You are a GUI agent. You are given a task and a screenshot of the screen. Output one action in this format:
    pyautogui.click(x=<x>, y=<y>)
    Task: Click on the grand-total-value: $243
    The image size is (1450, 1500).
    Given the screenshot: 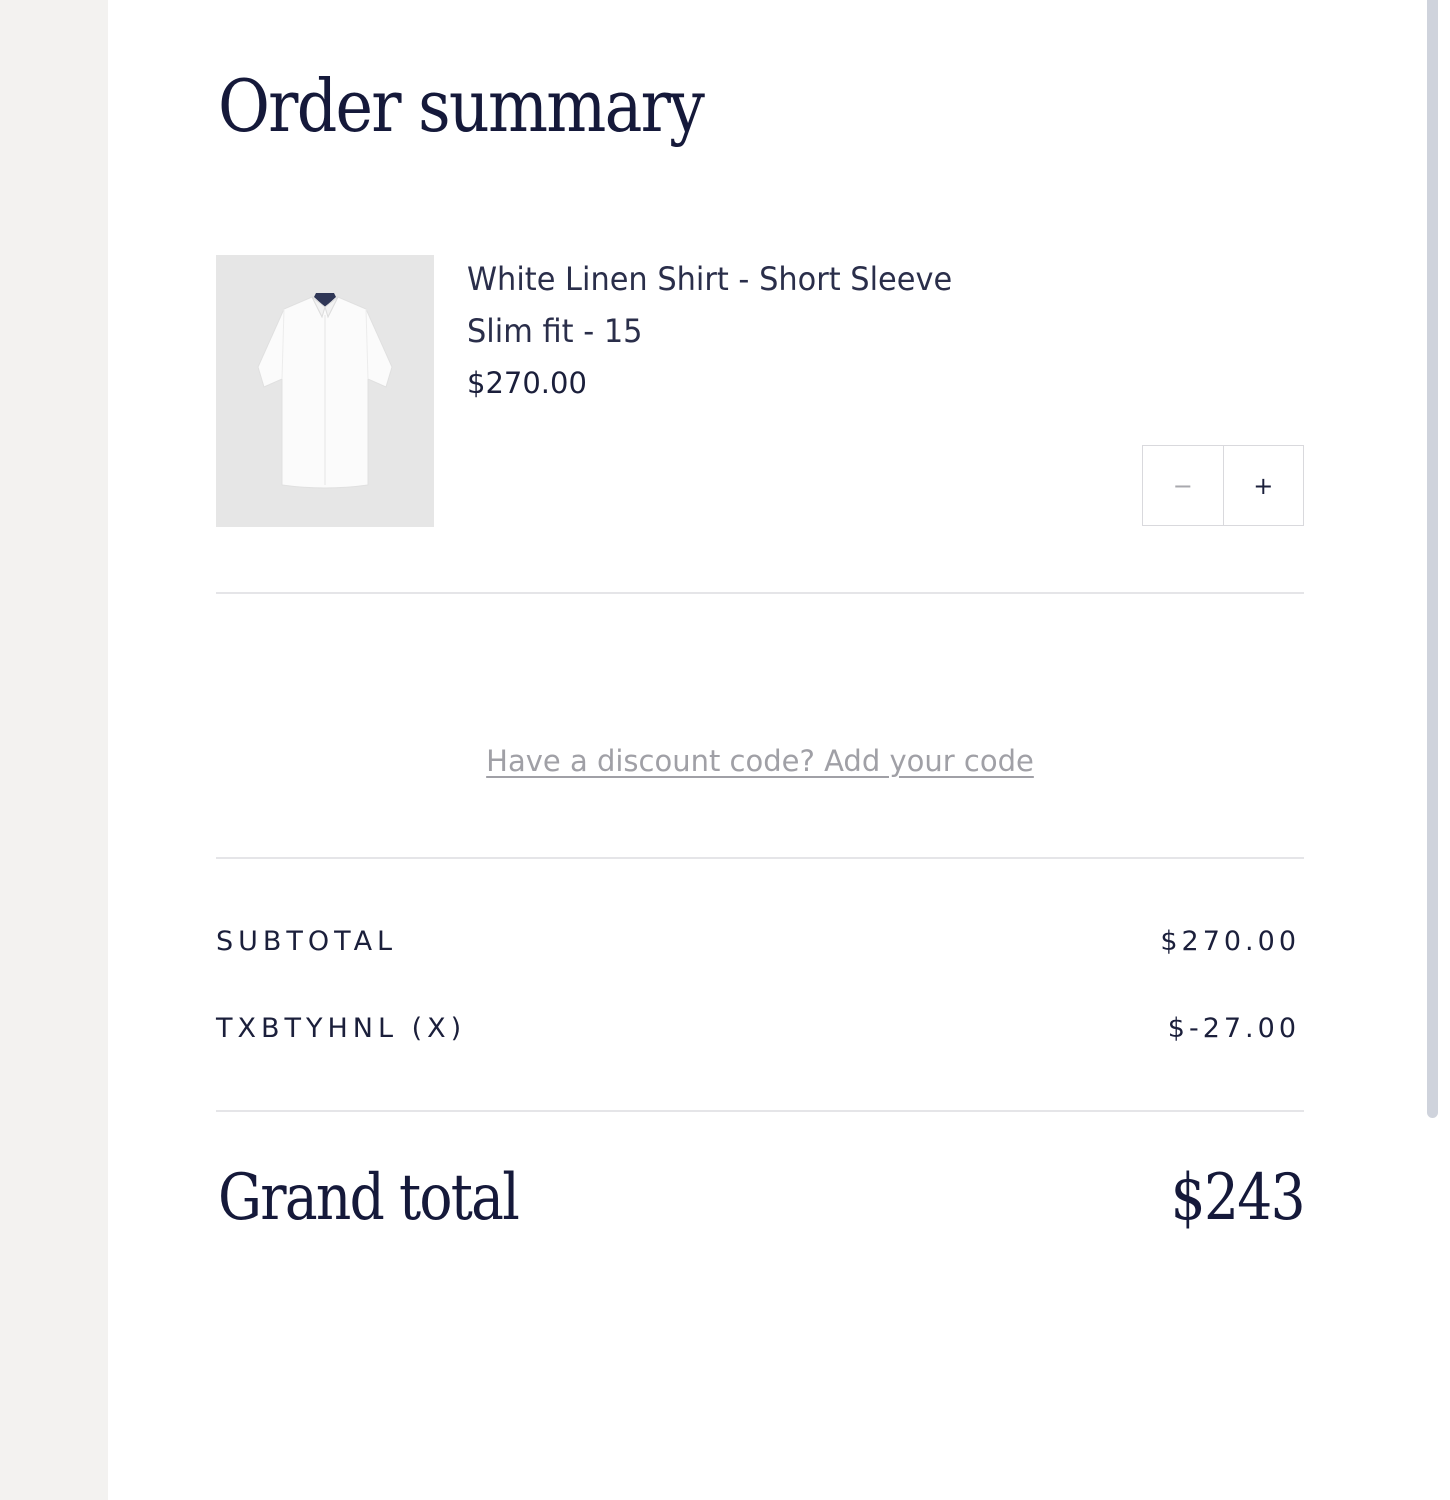 What is the action you would take?
    pyautogui.click(x=1238, y=1198)
    